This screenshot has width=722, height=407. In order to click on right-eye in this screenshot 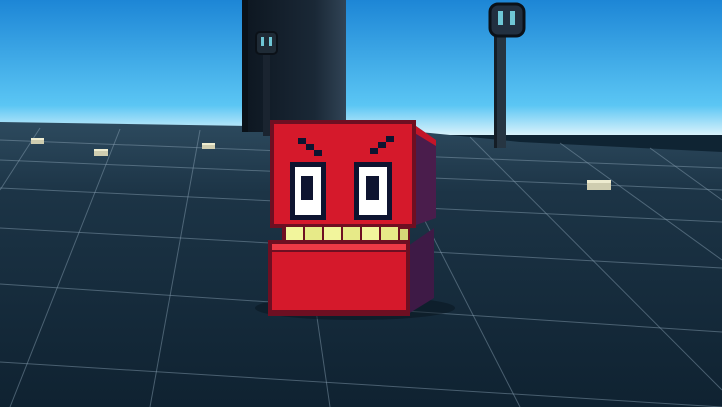, I will do `click(373, 191)`.